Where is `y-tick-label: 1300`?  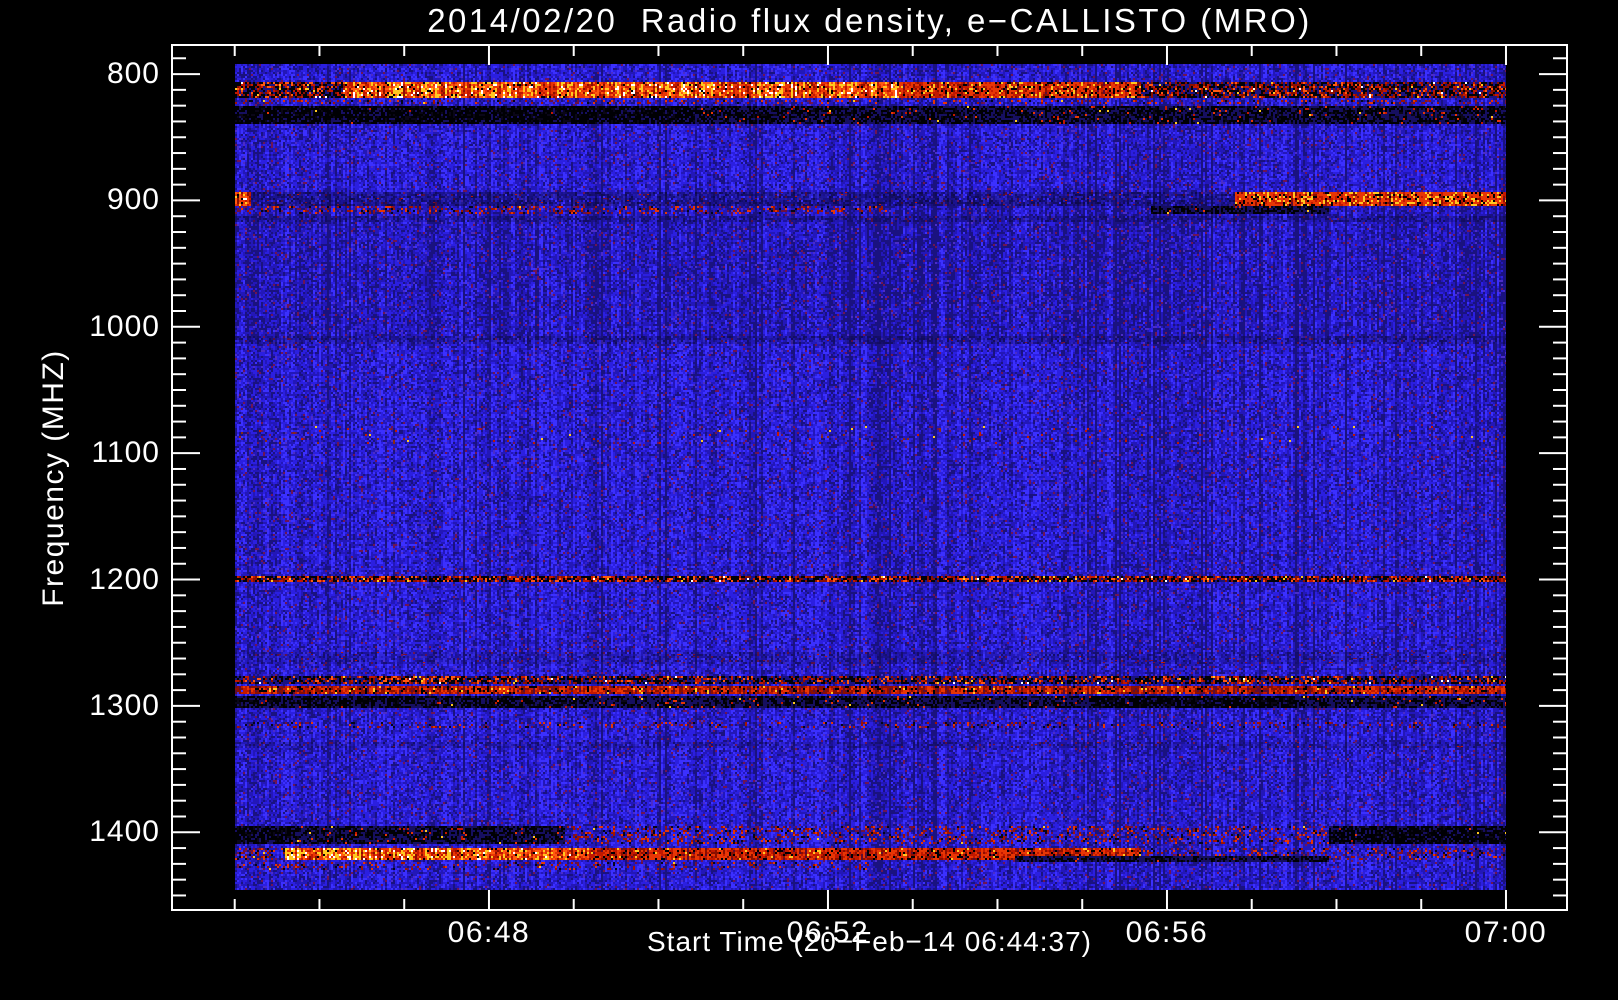
y-tick-label: 1300 is located at coordinates (124, 705).